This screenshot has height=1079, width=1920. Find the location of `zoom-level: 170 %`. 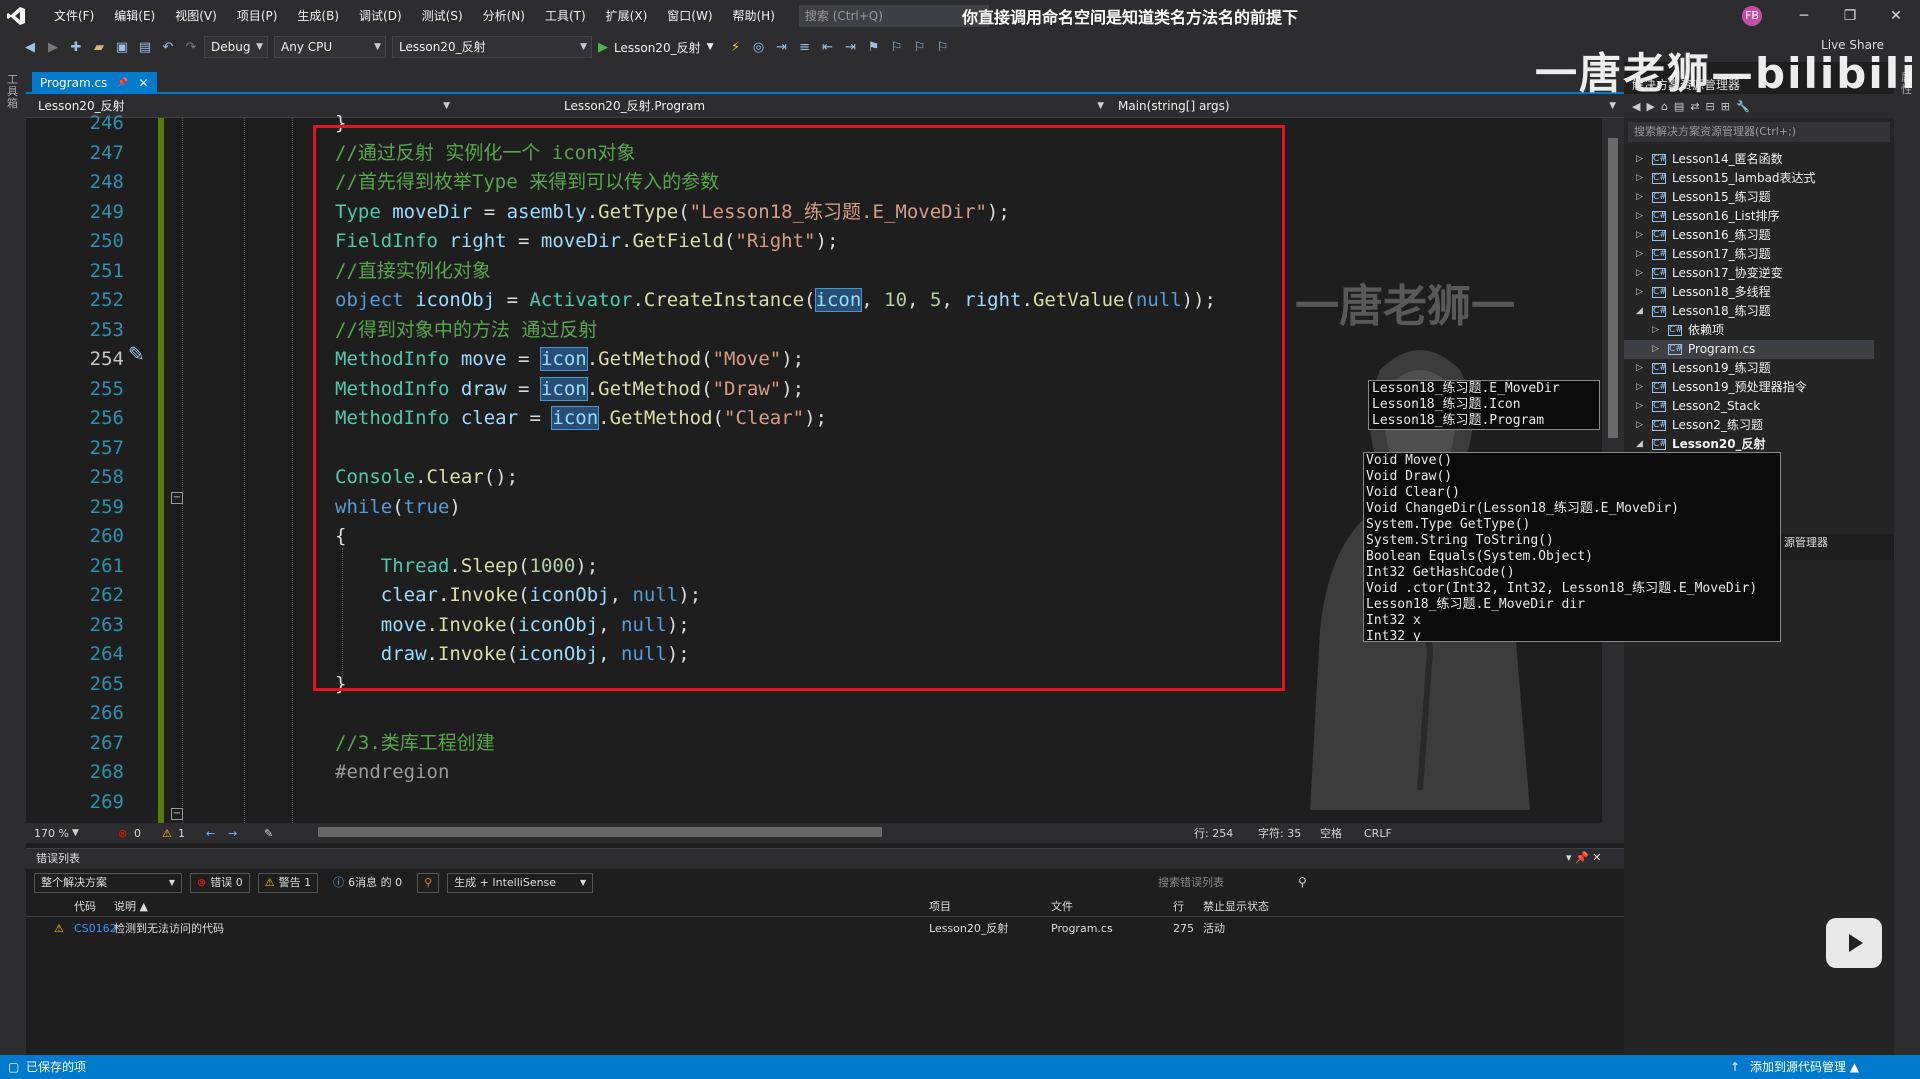

zoom-level: 170 % is located at coordinates (51, 833).